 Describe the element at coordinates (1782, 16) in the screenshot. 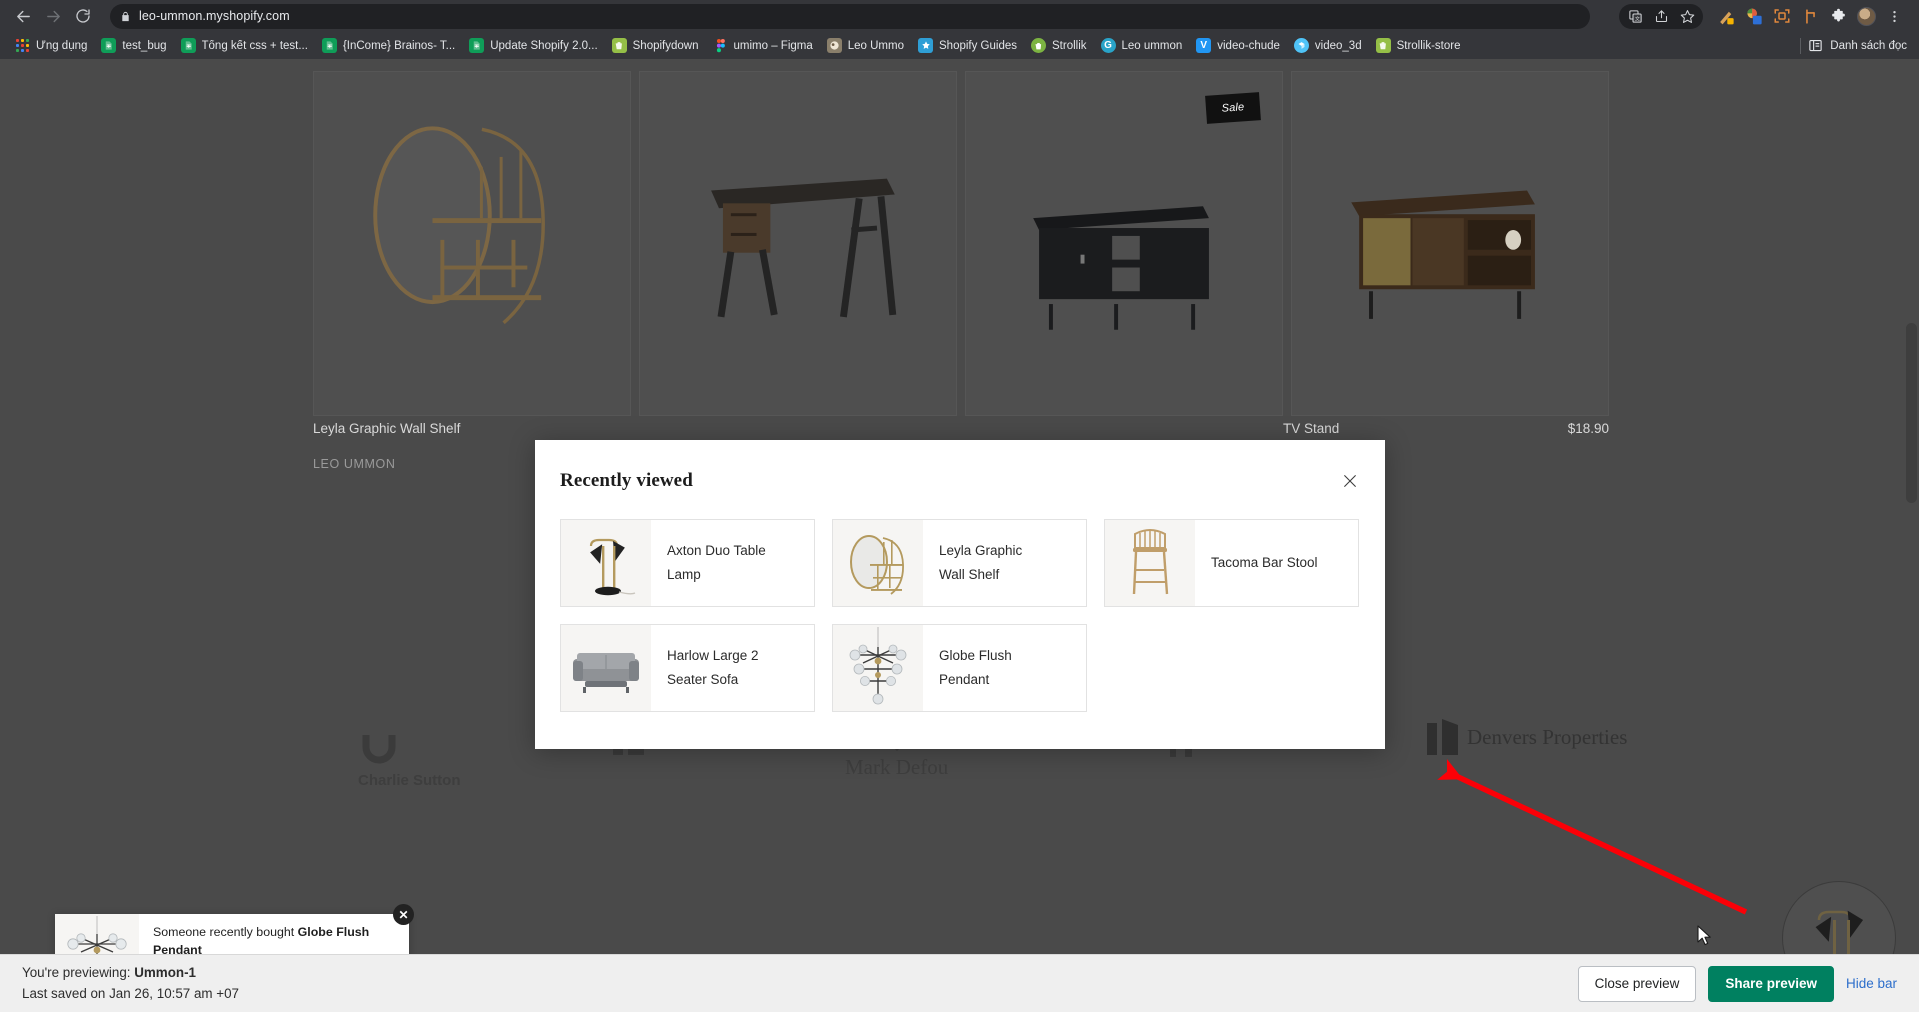

I see `screenshot-icon` at that location.